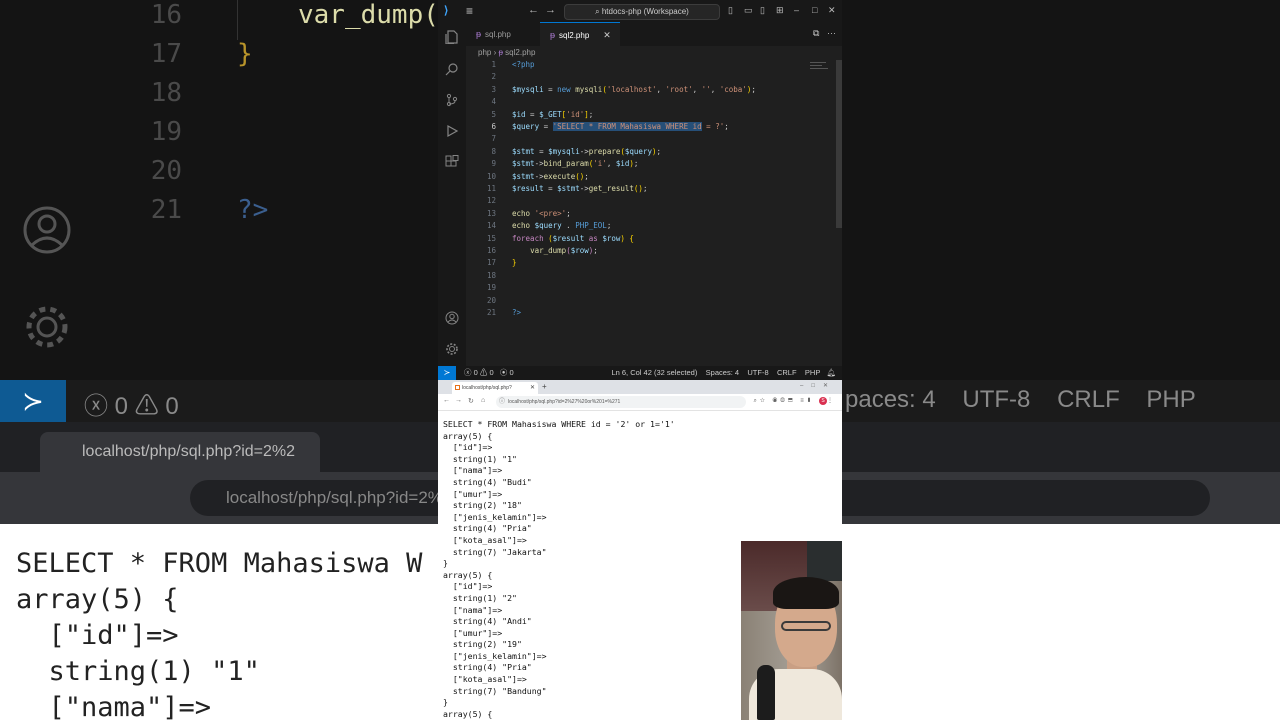 The width and height of the screenshot is (1280, 720). Describe the element at coordinates (514, 263) in the screenshot. I see `code-line: }` at that location.